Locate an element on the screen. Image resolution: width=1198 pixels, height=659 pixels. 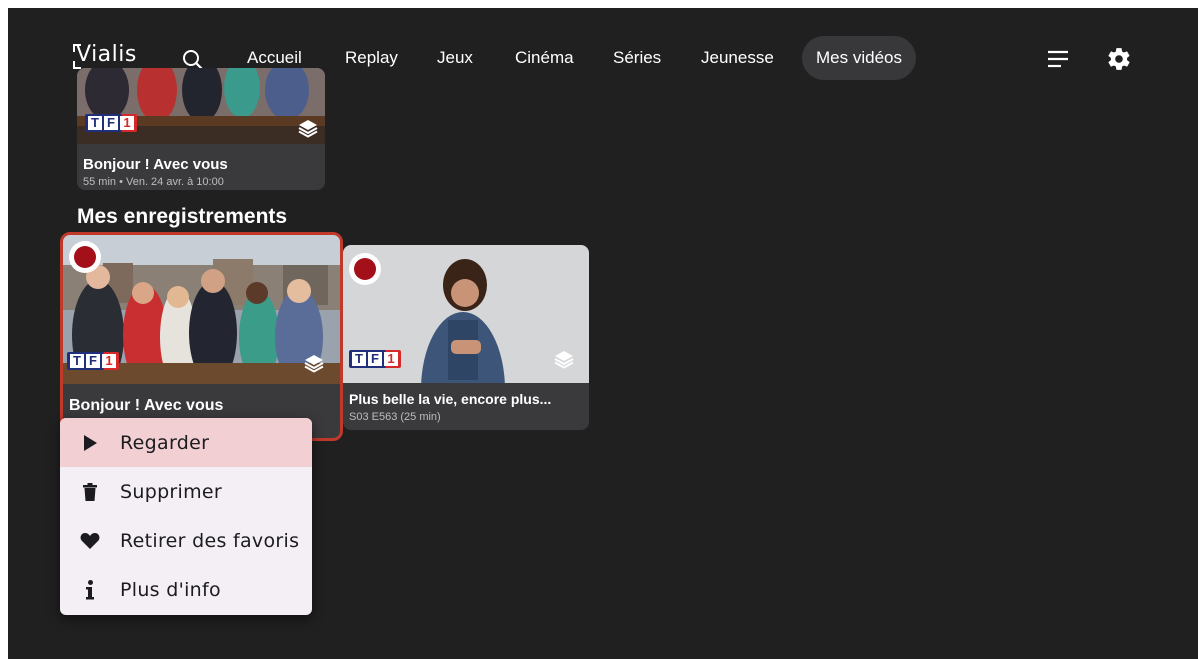
menu-item-label: Retirer des favoris is located at coordinates (210, 540).